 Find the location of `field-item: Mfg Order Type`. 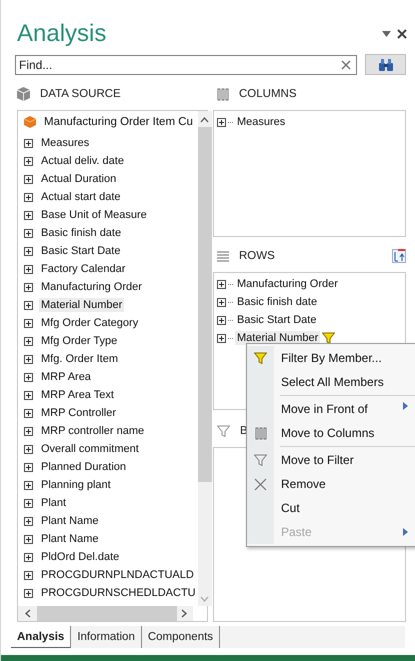

field-item: Mfg Order Type is located at coordinates (79, 341).